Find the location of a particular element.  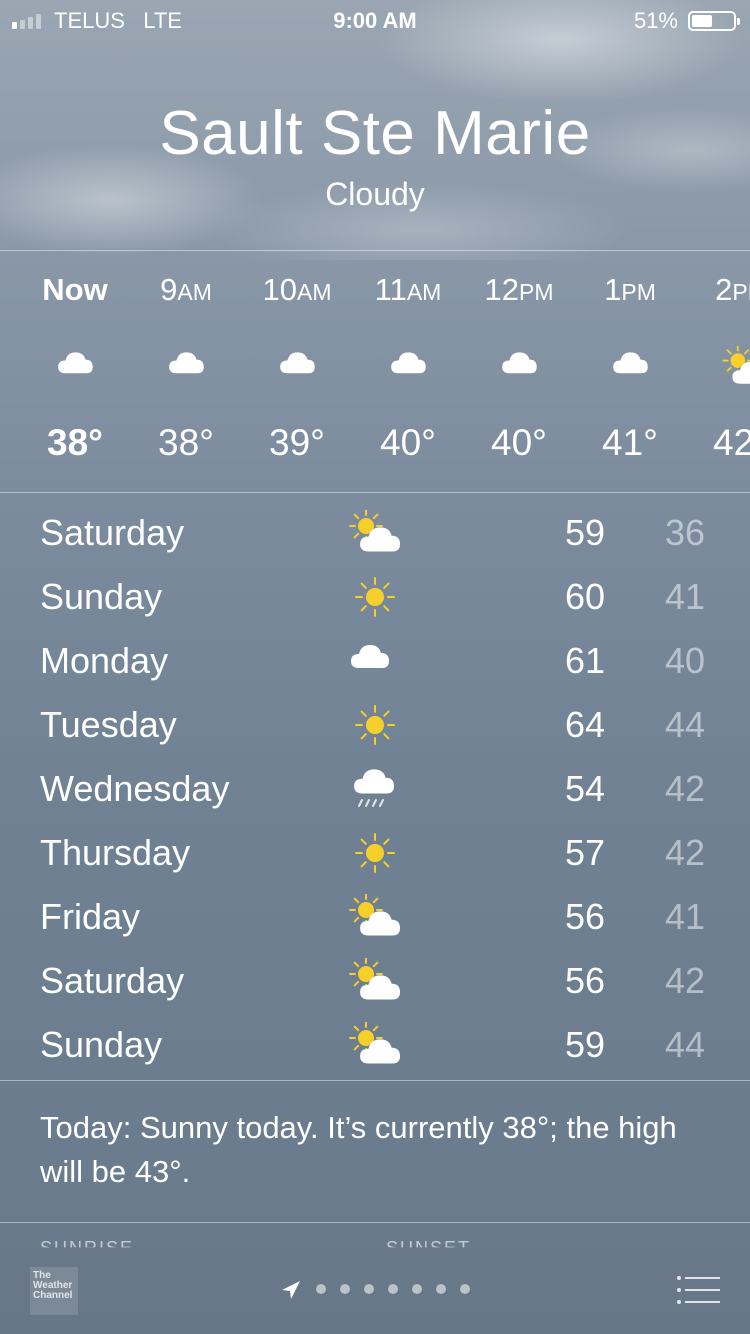

daily-row: Tuesday 64 44 is located at coordinates (375, 724).